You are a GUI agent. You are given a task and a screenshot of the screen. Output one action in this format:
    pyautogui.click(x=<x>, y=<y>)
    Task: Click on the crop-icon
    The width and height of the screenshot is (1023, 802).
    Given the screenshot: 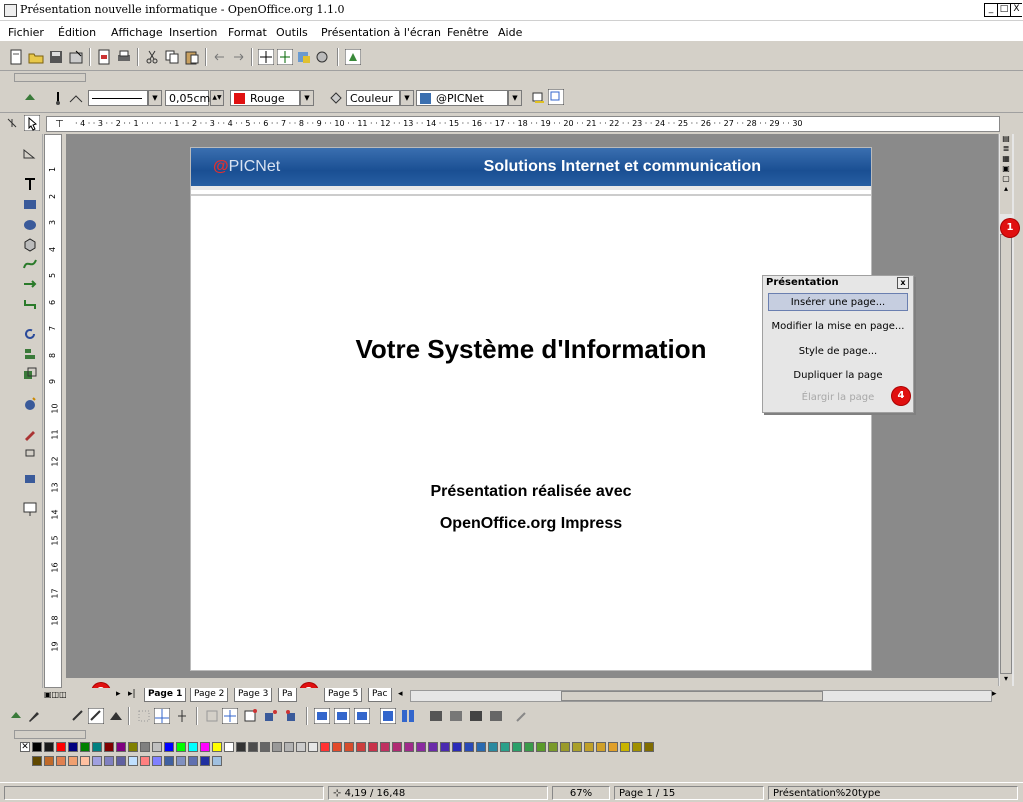 What is the action you would take?
    pyautogui.click(x=96, y=716)
    